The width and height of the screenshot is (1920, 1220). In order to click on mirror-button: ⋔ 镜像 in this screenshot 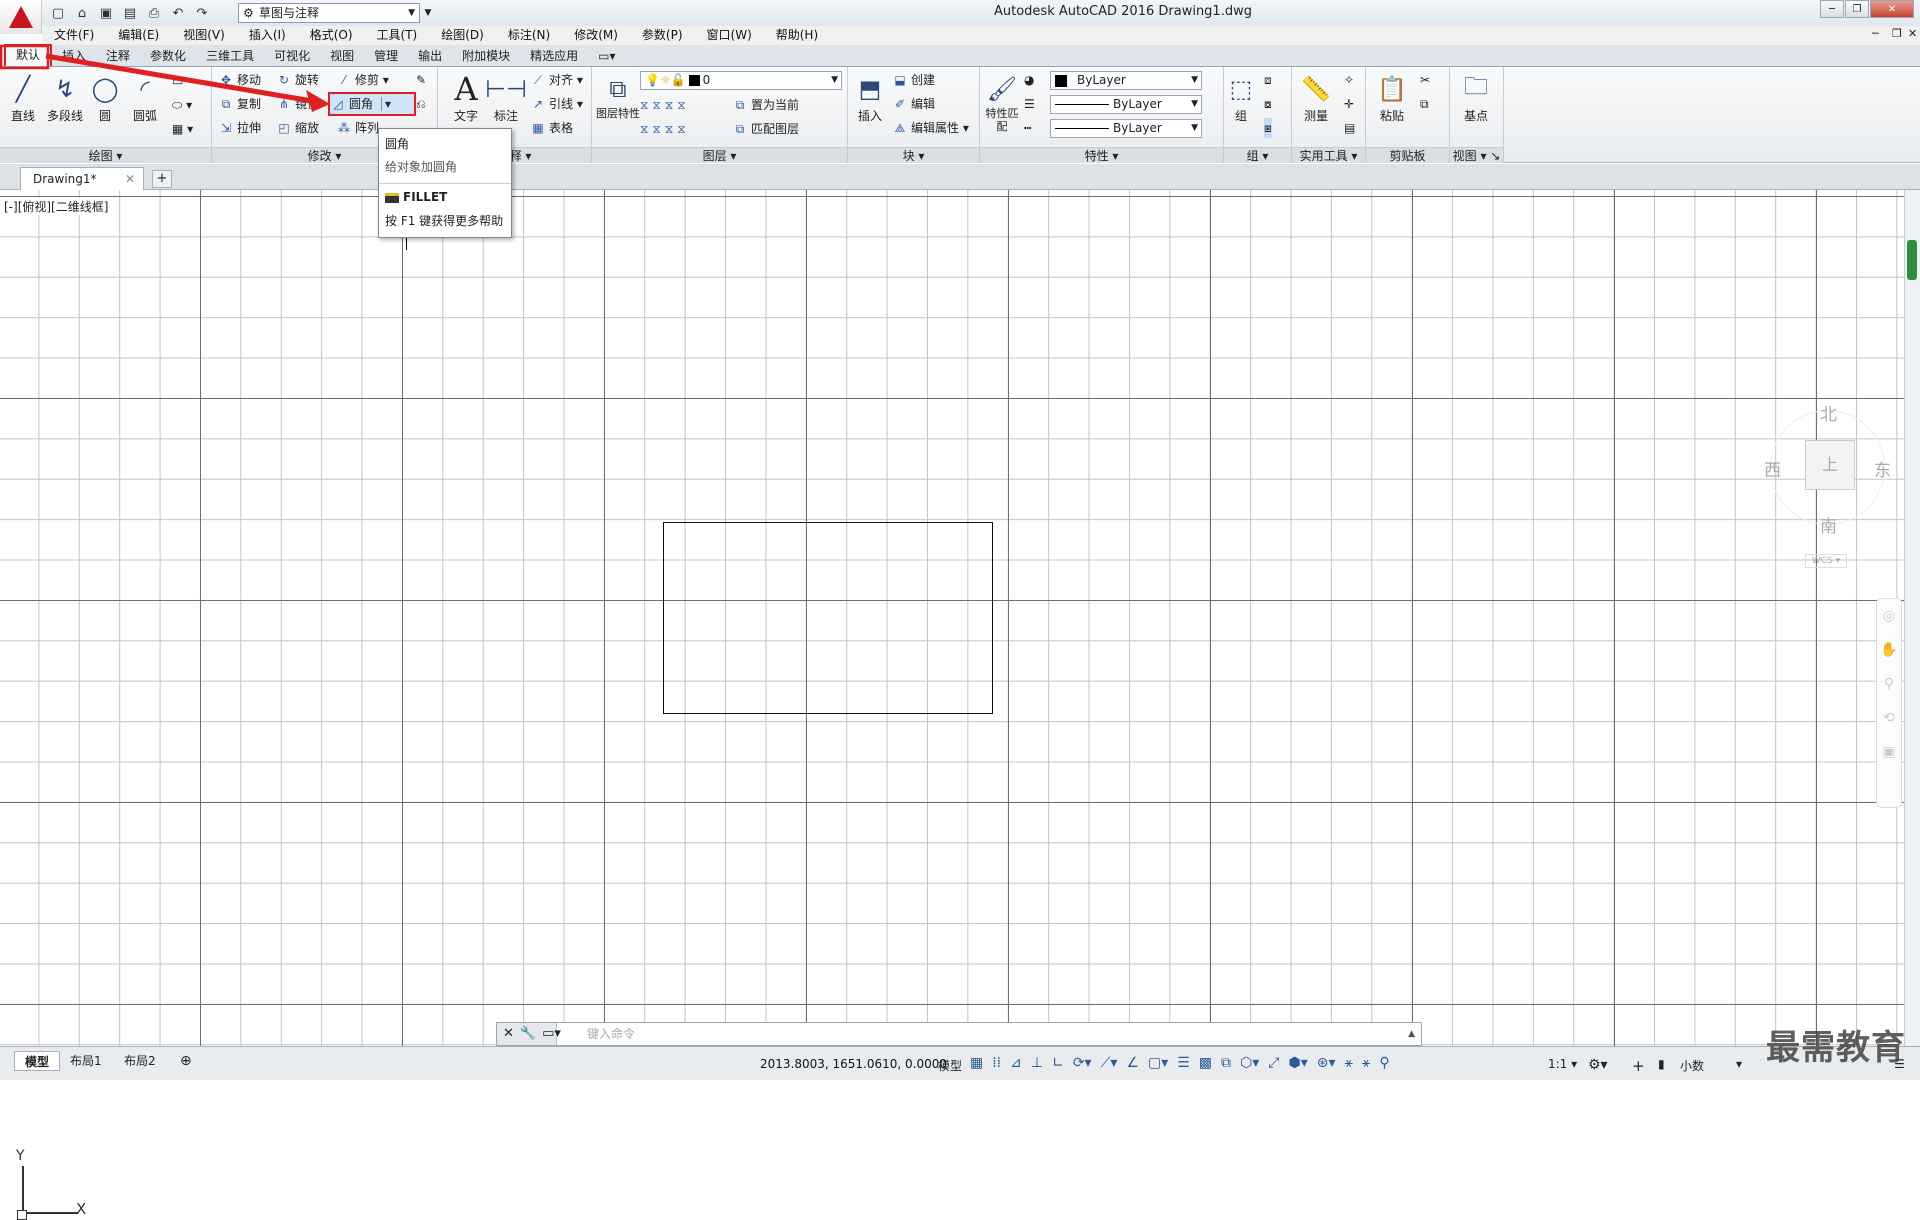, I will do `click(297, 104)`.